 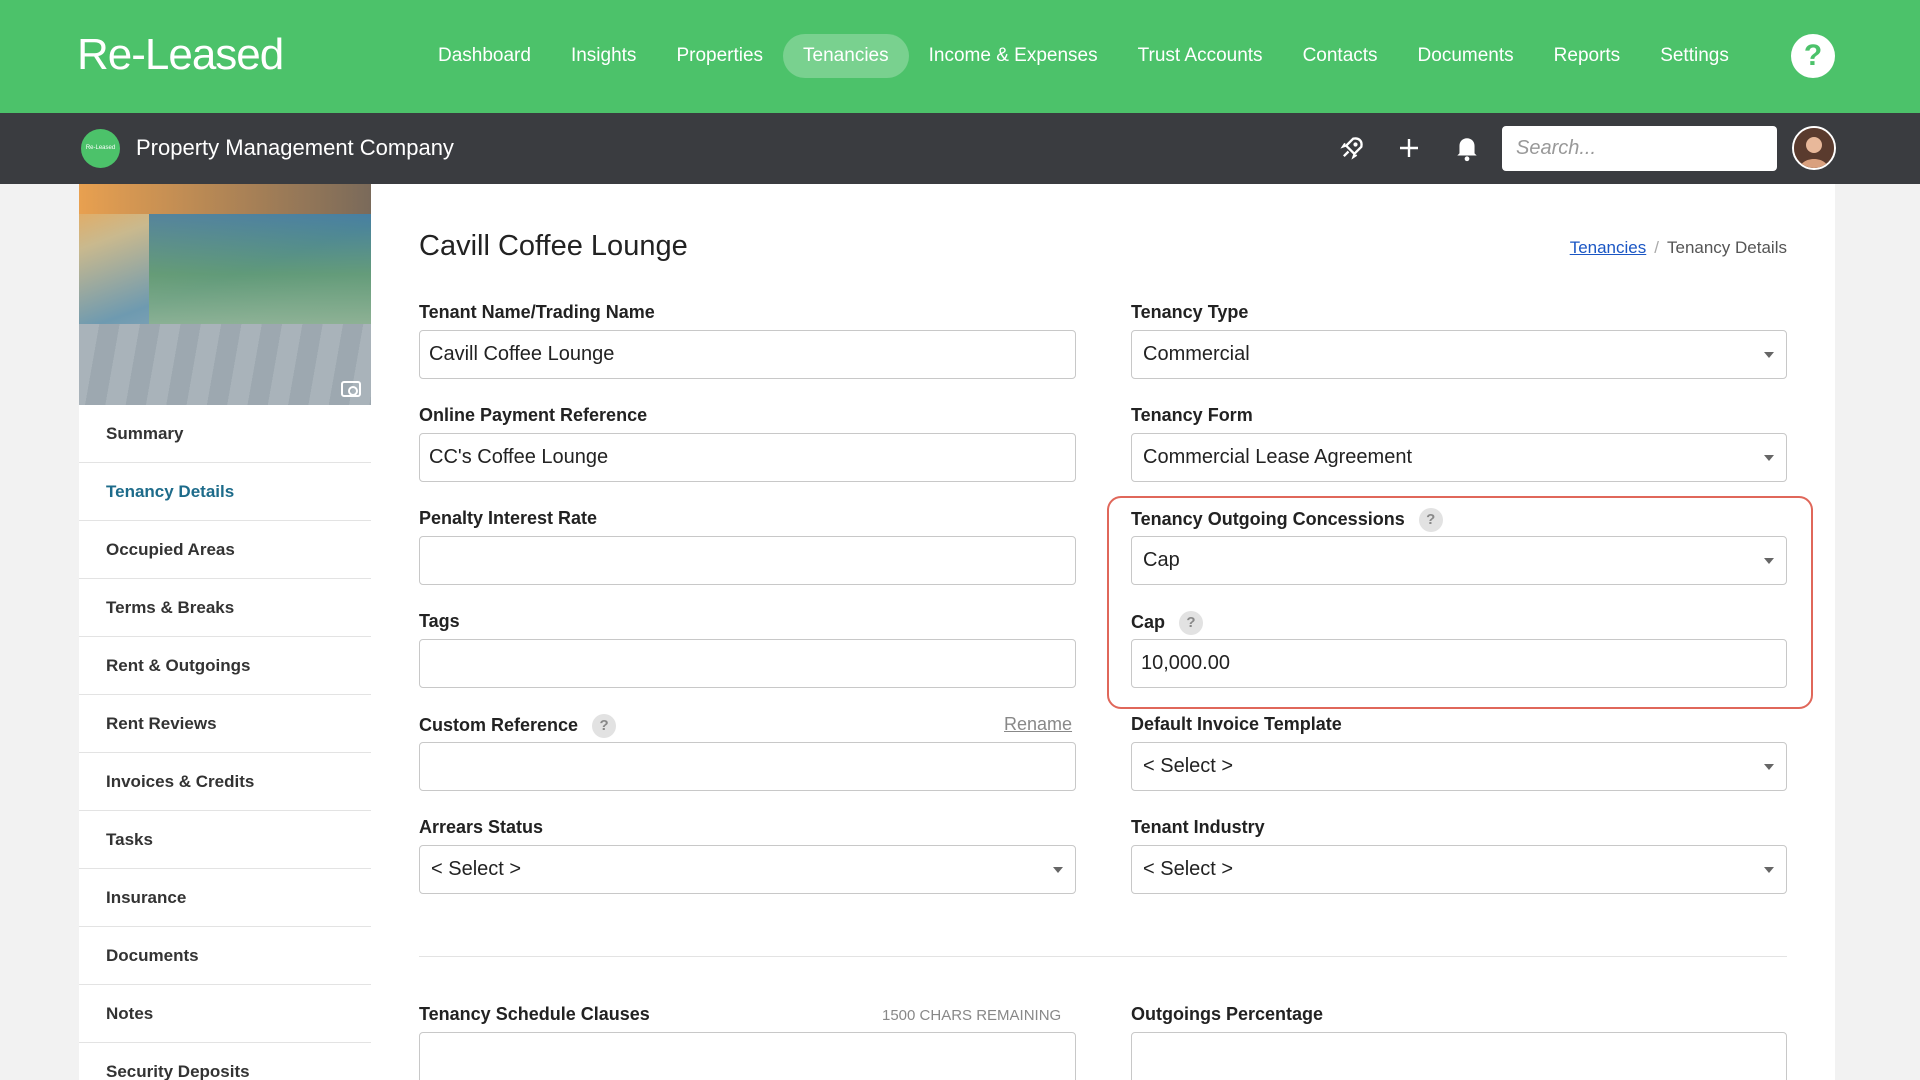 What do you see at coordinates (747, 560) in the screenshot?
I see `penalty-interest-rate-input` at bounding box center [747, 560].